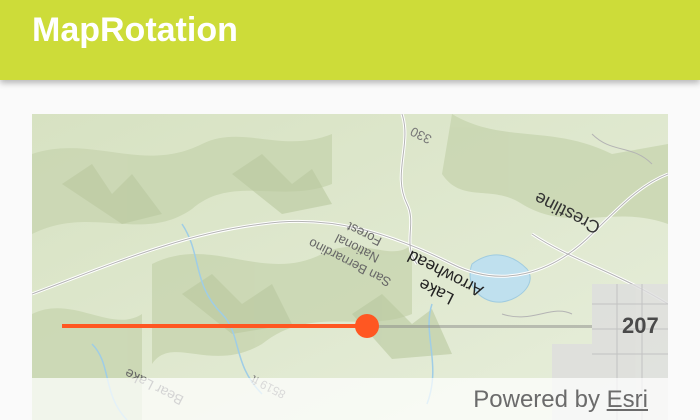 This screenshot has width=700, height=420. I want to click on slider-active-track, so click(214, 326).